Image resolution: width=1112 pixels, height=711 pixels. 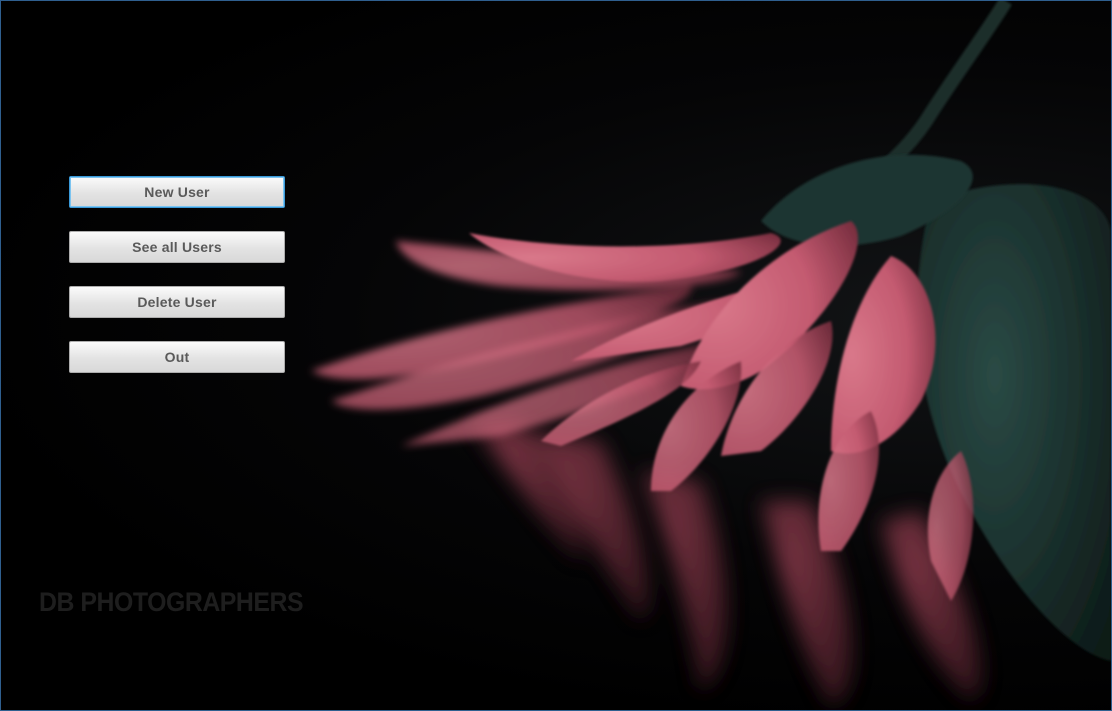 What do you see at coordinates (177, 247) in the screenshot?
I see `see-all-users-button: See all Users` at bounding box center [177, 247].